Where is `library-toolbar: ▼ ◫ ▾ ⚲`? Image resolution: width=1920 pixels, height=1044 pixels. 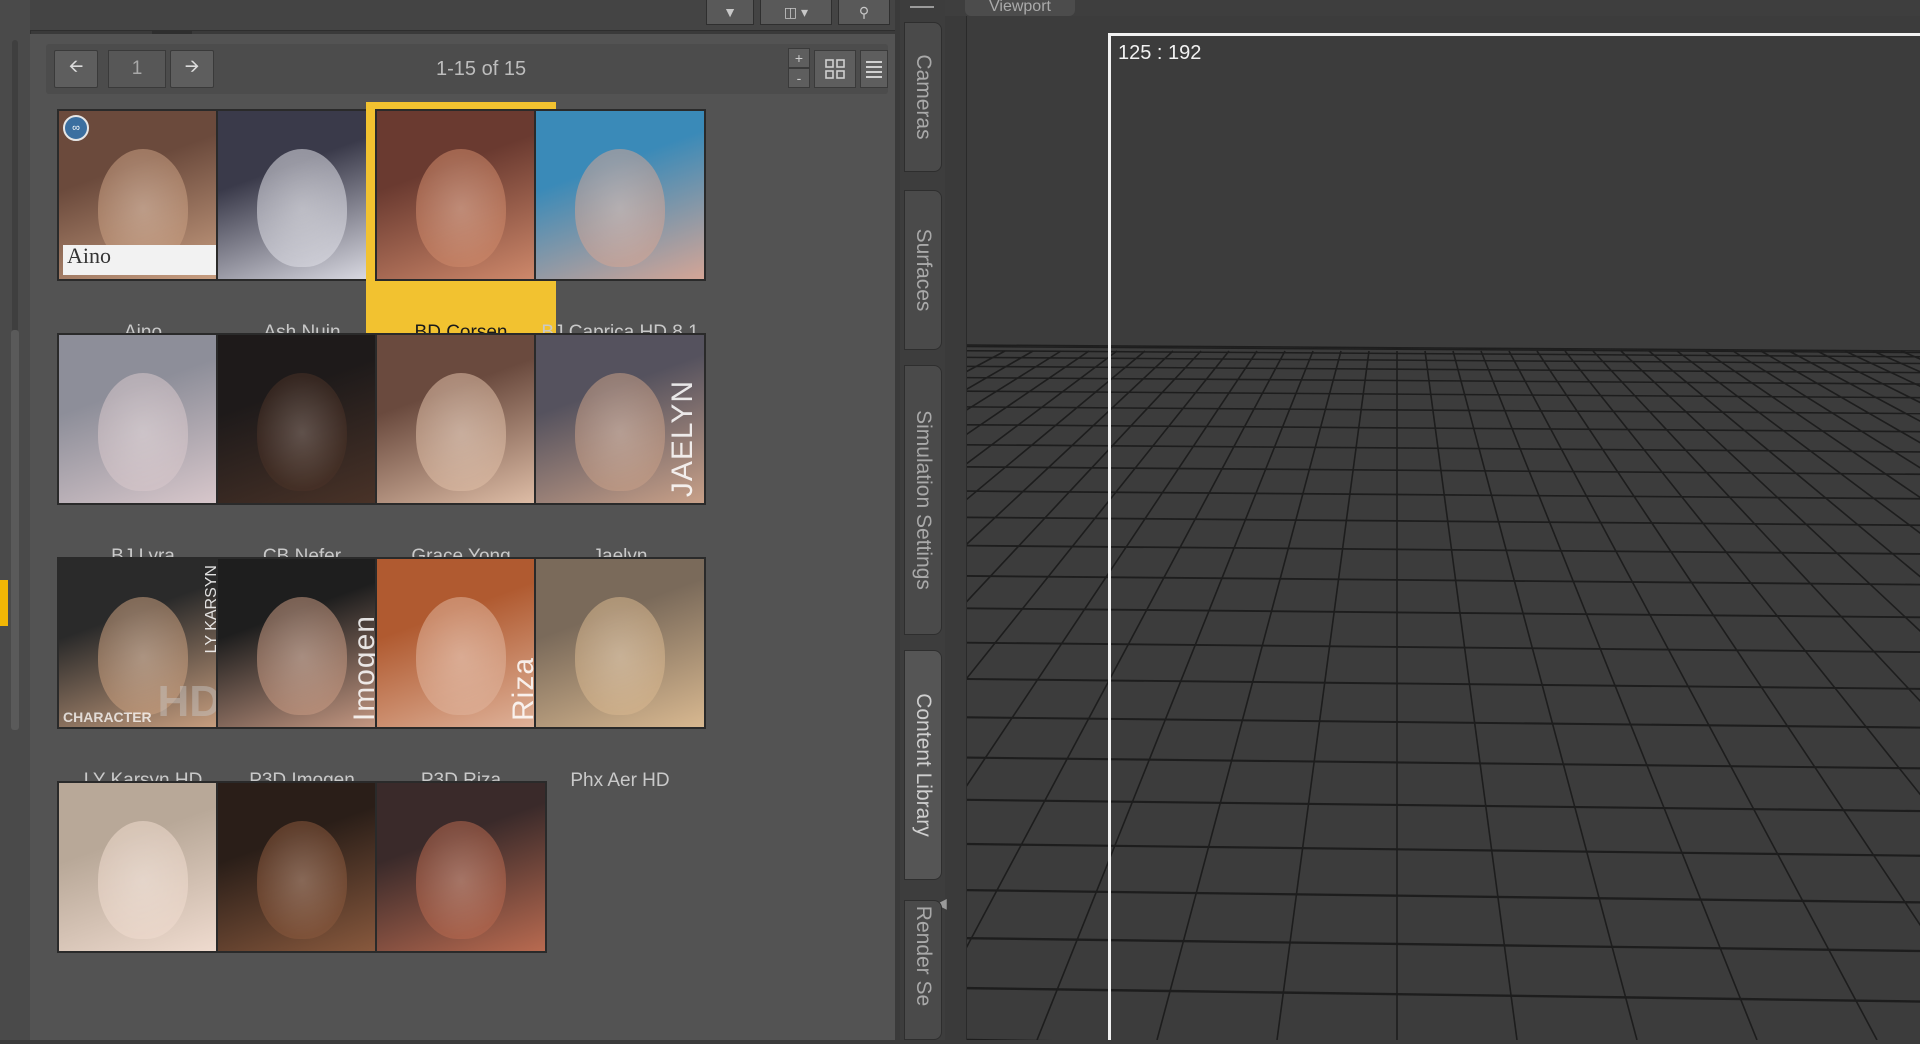
library-toolbar: ▼ ◫ ▾ ⚲ is located at coordinates (462, 17).